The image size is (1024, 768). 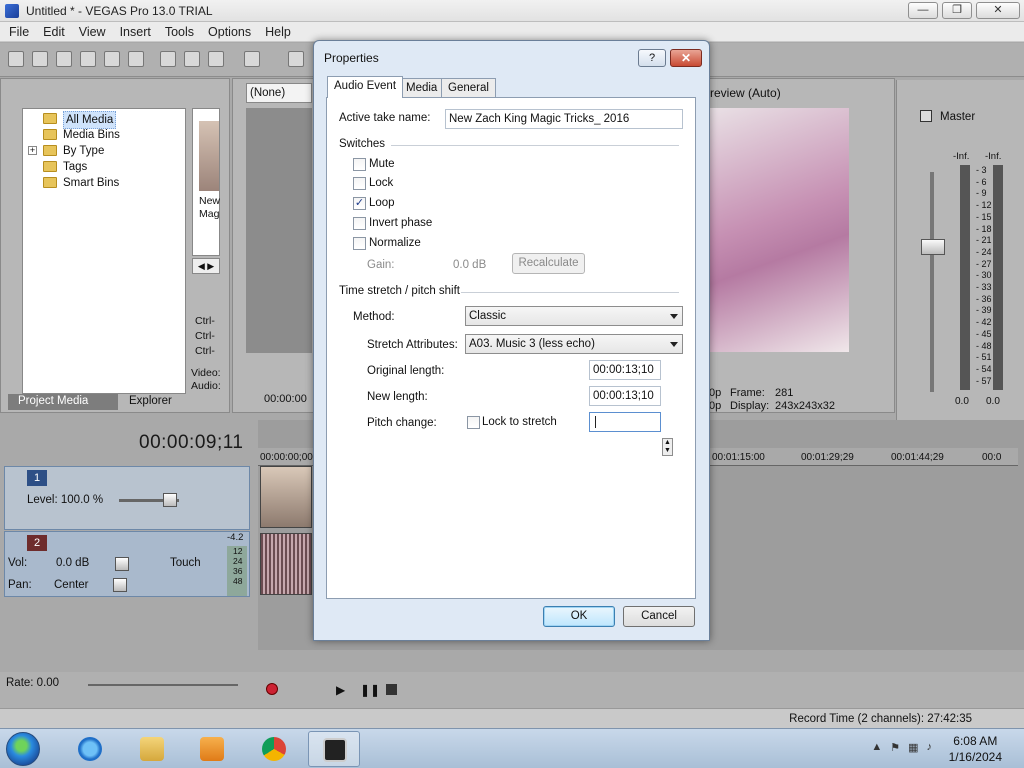 I want to click on play-icon: ▶, so click(x=340, y=690).